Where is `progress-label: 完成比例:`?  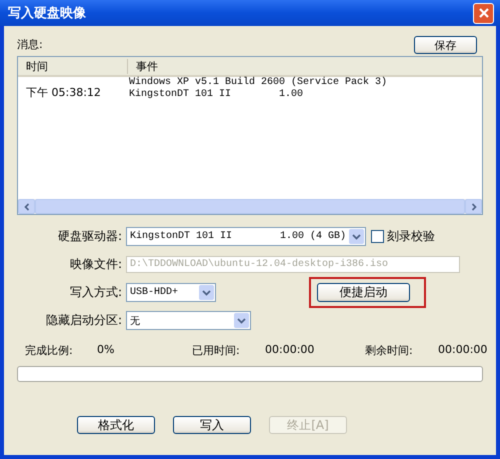 progress-label: 完成比例: is located at coordinates (49, 350).